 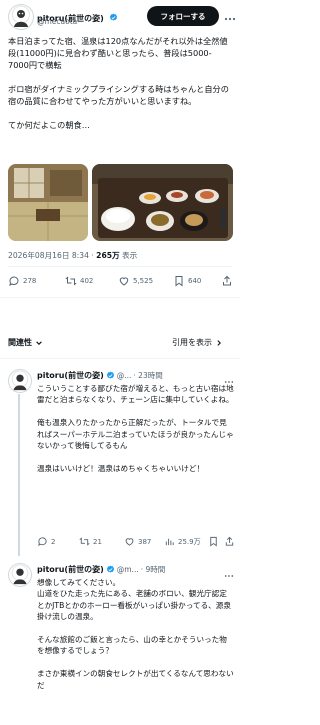 I want to click on reply-header: pitoru(前世の姿) @m... · 9時間, so click(x=101, y=569).